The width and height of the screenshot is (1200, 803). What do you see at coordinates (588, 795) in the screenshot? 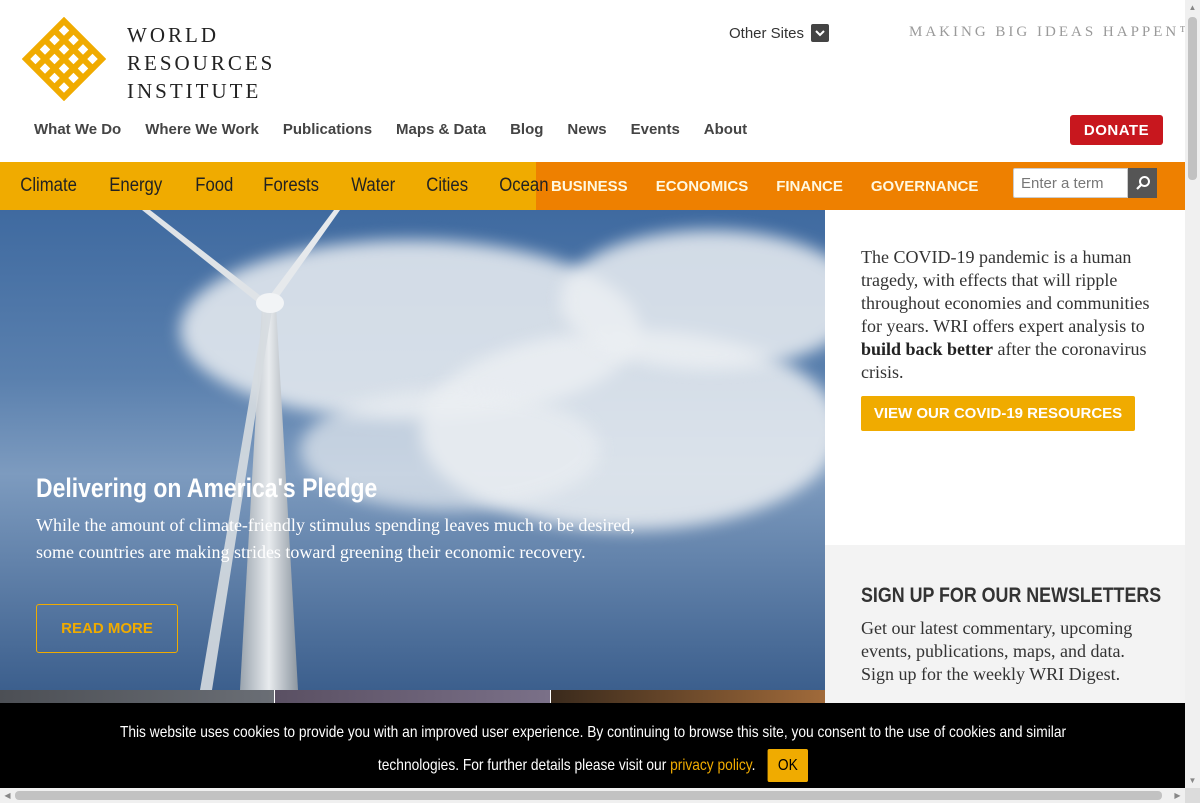
I see `horizontal-scroll-thumb` at bounding box center [588, 795].